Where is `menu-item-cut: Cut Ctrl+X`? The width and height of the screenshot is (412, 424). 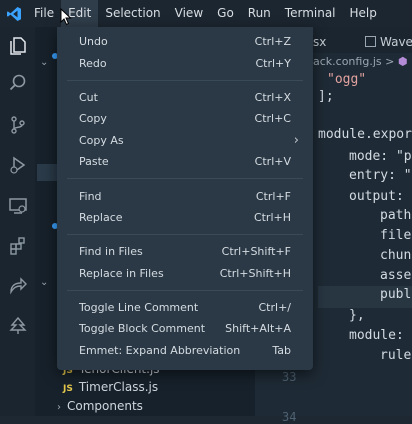 menu-item-cut: Cut Ctrl+X is located at coordinates (185, 97).